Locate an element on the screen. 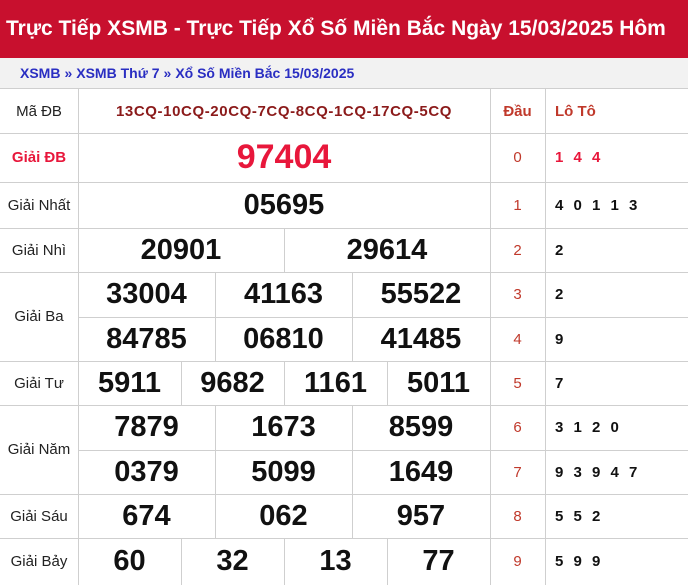 This screenshot has height=585, width=688. fourth-prize-number: 5911 is located at coordinates (129, 382).